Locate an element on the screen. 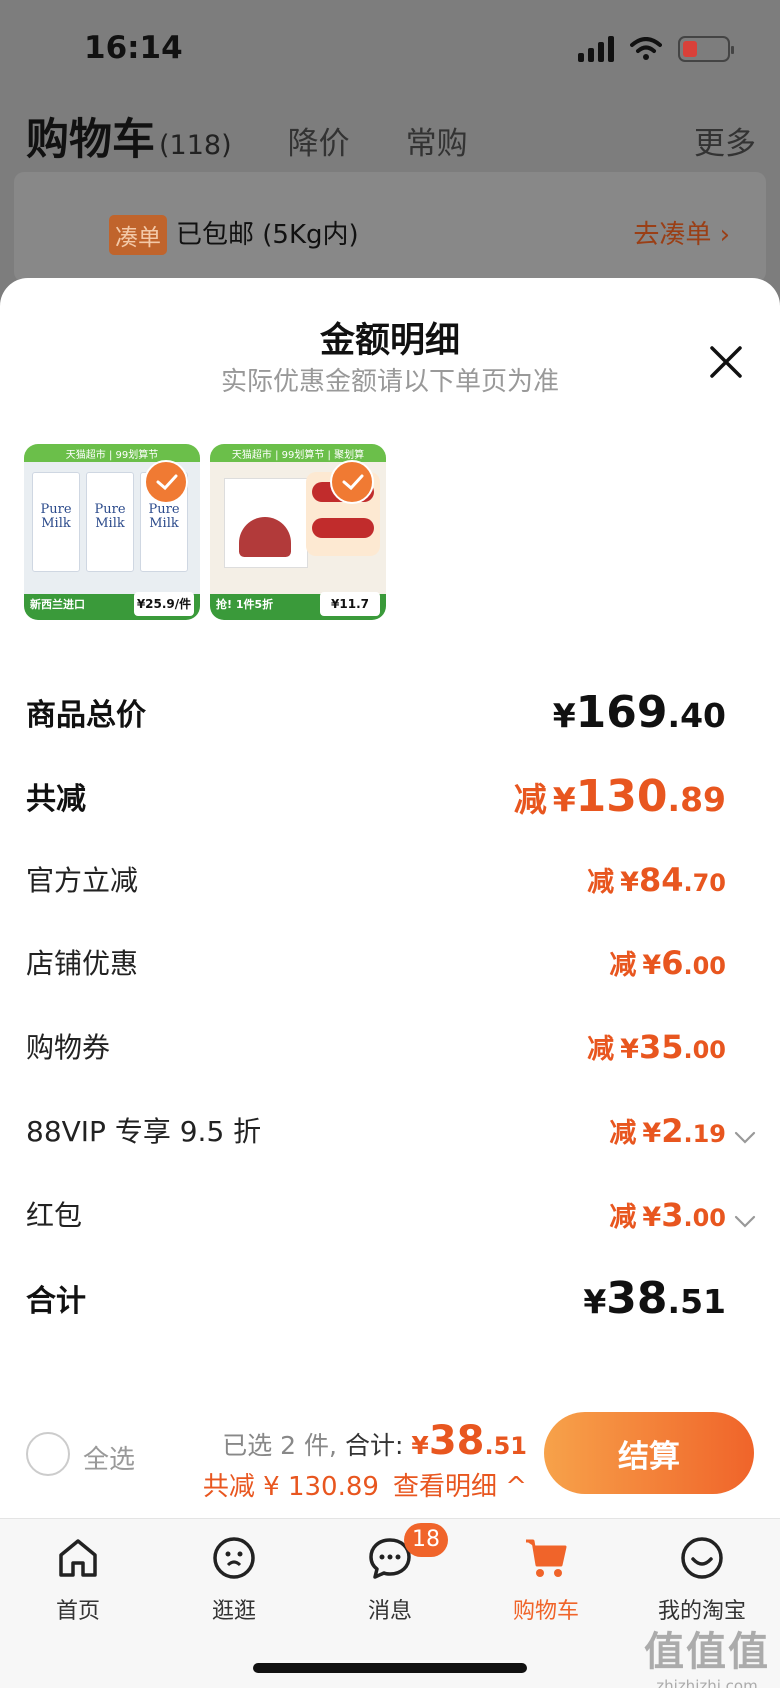 The image size is (780, 1688). row-store-discount: 店铺优惠 减 ¥6.00 is located at coordinates (376, 962).